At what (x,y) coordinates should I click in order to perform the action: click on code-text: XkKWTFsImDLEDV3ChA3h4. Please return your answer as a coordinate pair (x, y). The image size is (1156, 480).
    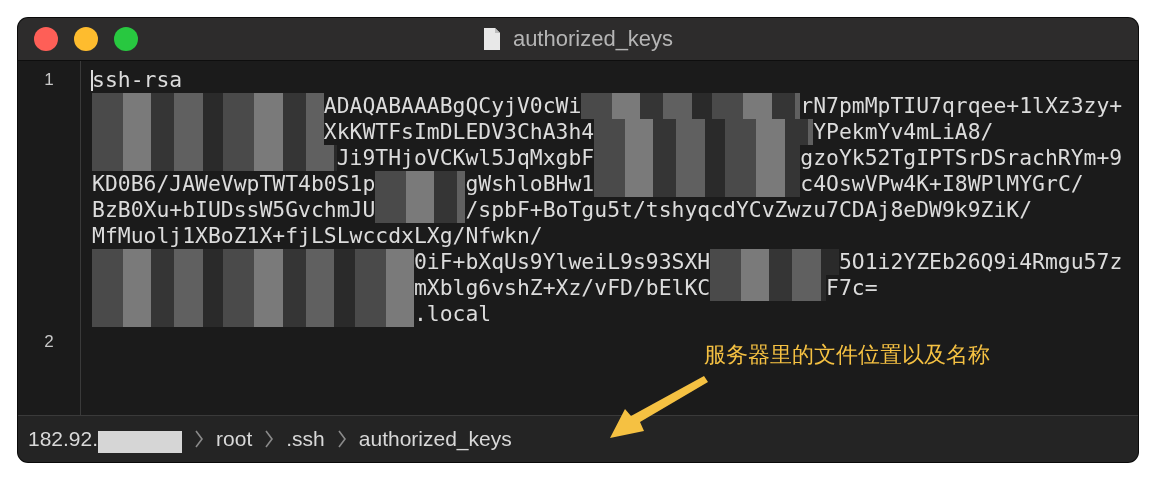
    Looking at the image, I should click on (459, 132).